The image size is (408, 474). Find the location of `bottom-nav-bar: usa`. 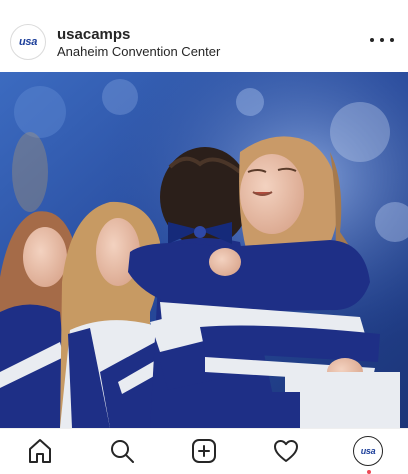

bottom-nav-bar: usa is located at coordinates (204, 451).